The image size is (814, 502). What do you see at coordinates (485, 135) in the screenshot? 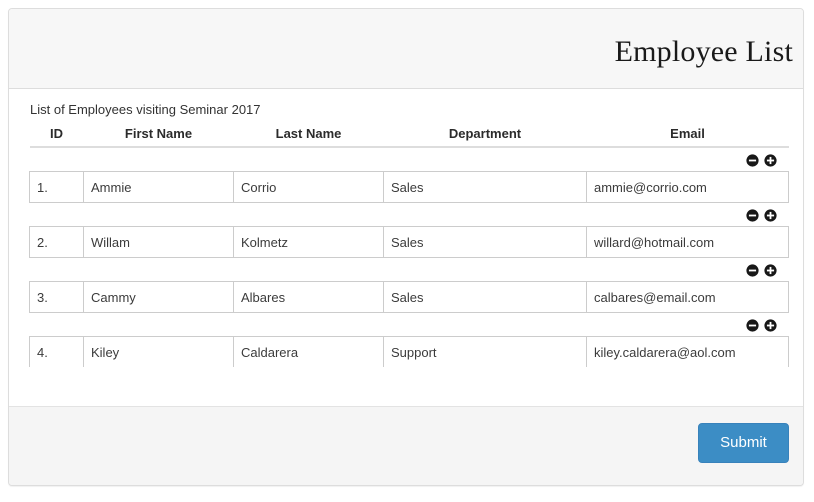
I see `column-header-department: Department` at bounding box center [485, 135].